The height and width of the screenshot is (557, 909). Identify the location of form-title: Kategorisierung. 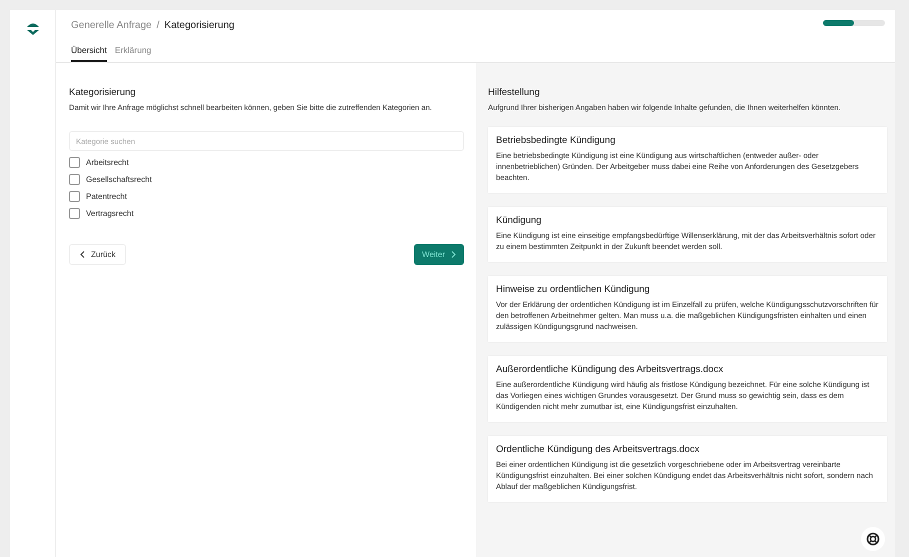
(103, 92).